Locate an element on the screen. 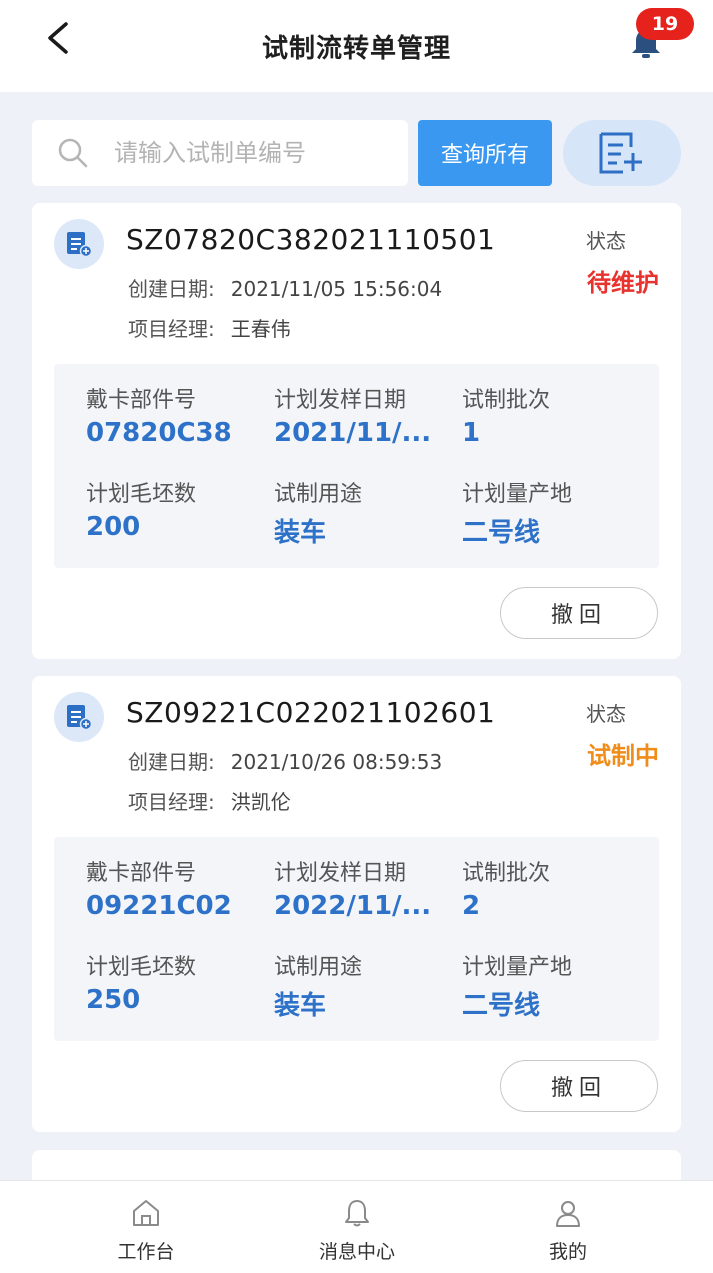  search-box is located at coordinates (220, 153).